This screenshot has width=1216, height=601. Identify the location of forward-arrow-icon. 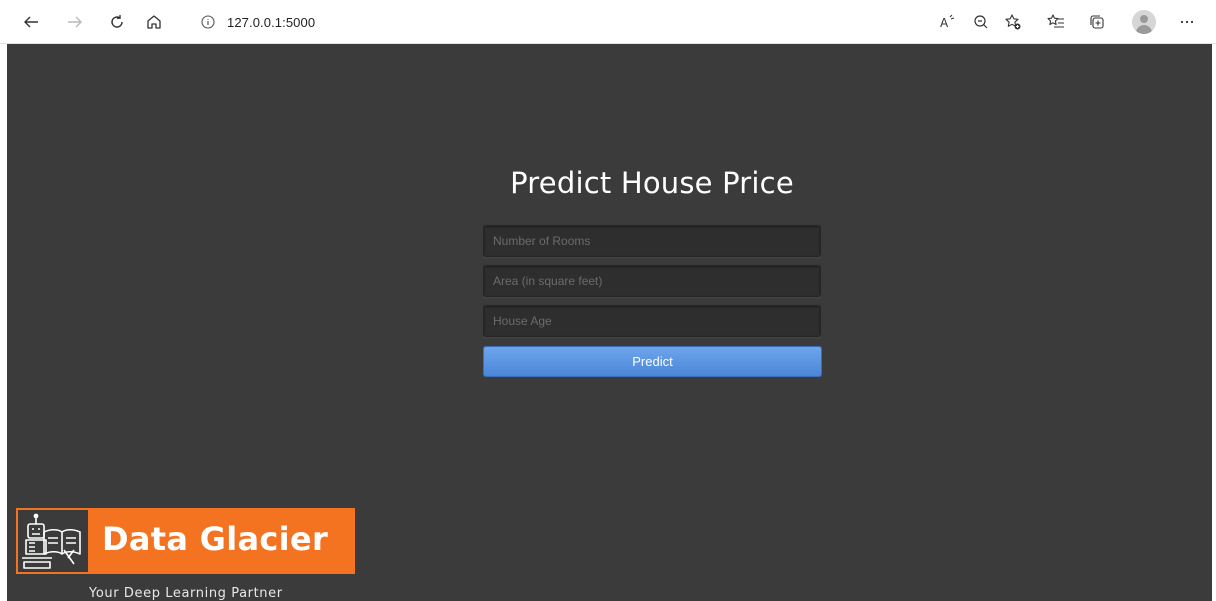
(75, 22).